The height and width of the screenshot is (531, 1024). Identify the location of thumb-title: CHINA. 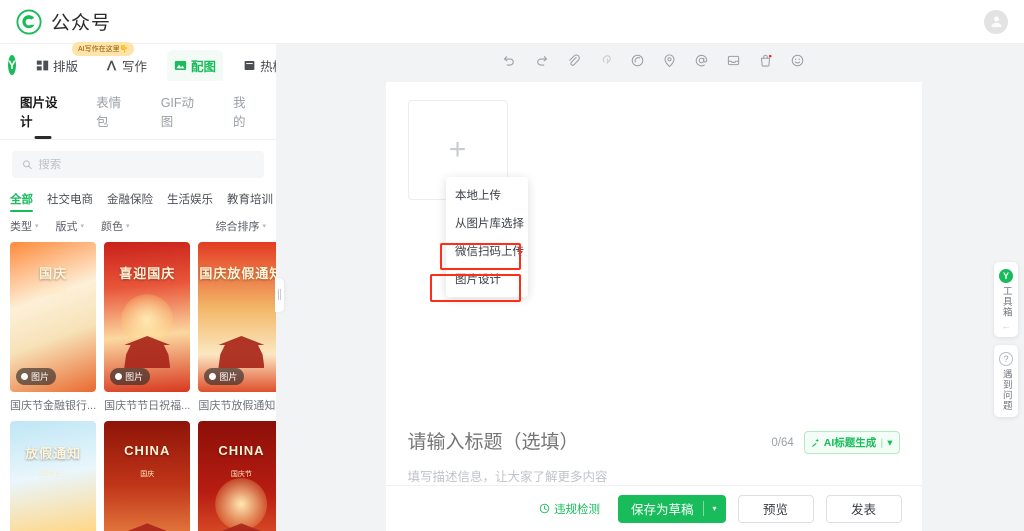
(241, 451).